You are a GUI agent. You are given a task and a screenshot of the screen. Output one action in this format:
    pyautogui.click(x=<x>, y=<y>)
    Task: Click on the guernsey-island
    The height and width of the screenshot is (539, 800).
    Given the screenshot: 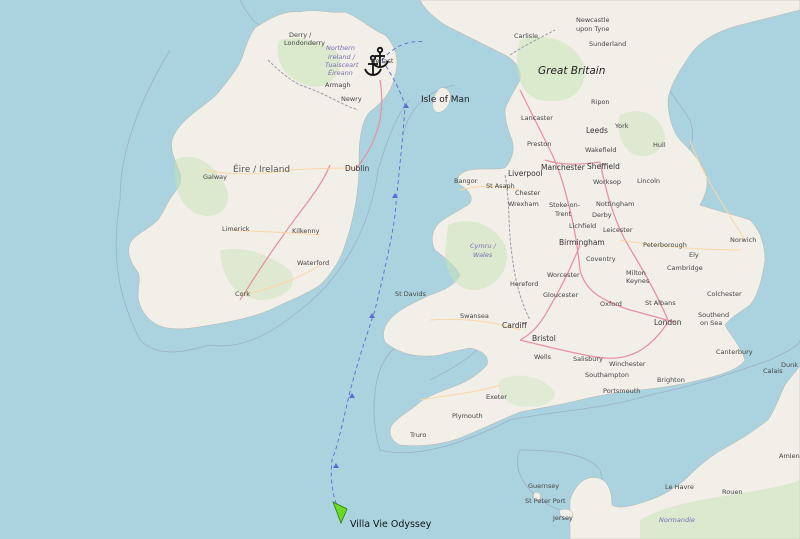 What is the action you would take?
    pyautogui.click(x=537, y=496)
    